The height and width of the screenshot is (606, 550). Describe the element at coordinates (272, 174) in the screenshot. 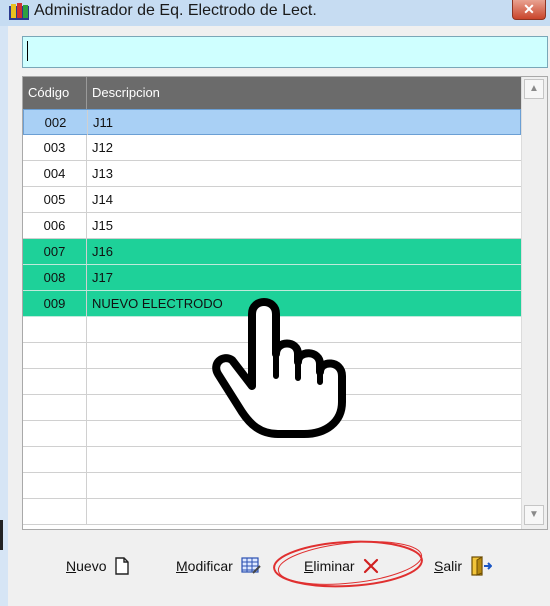

I see `table-row: 004 J13` at that location.